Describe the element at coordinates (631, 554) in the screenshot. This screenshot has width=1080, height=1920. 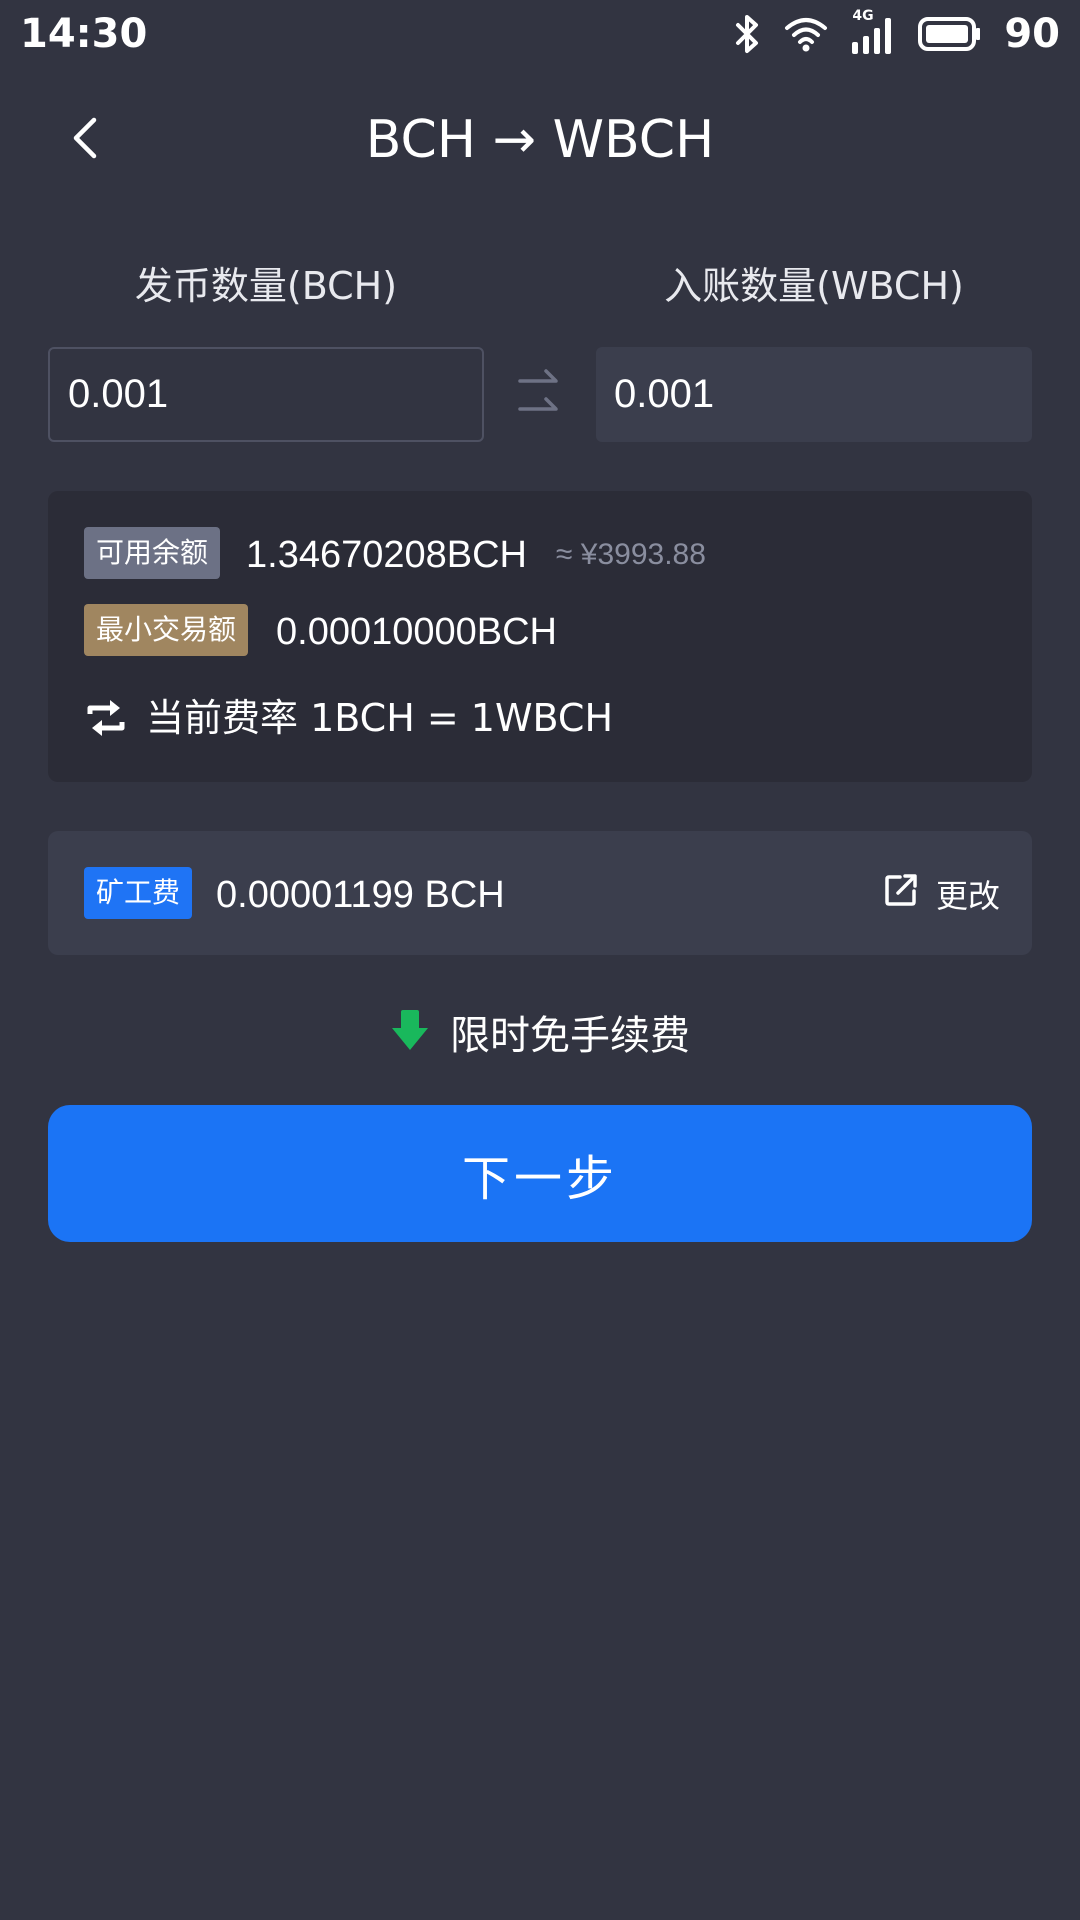
I see `balance-fiat-approx: ≈ ¥3993.88` at that location.